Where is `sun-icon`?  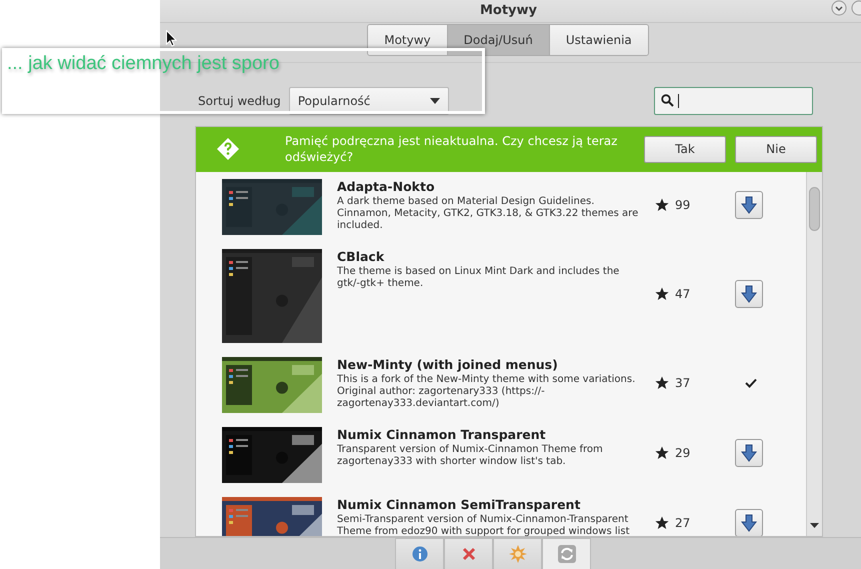 sun-icon is located at coordinates (517, 553).